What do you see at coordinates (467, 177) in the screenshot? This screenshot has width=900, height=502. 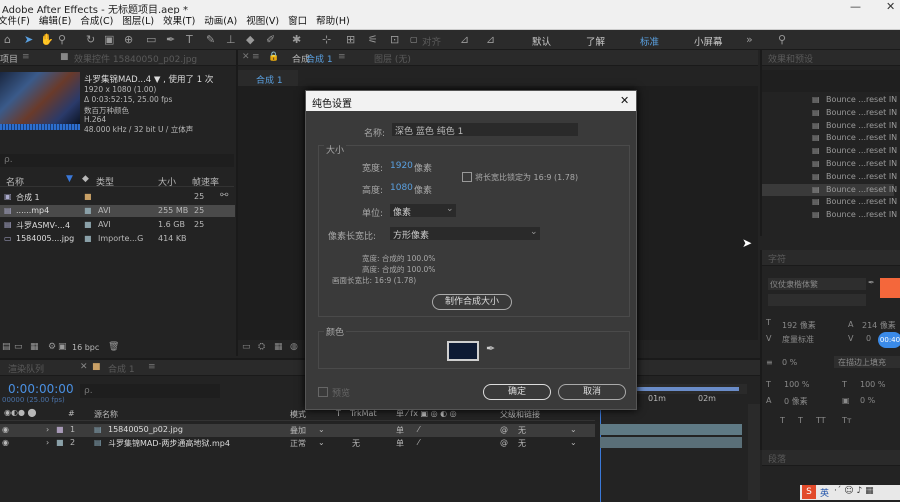 I see `lock-aspect-checkbox` at bounding box center [467, 177].